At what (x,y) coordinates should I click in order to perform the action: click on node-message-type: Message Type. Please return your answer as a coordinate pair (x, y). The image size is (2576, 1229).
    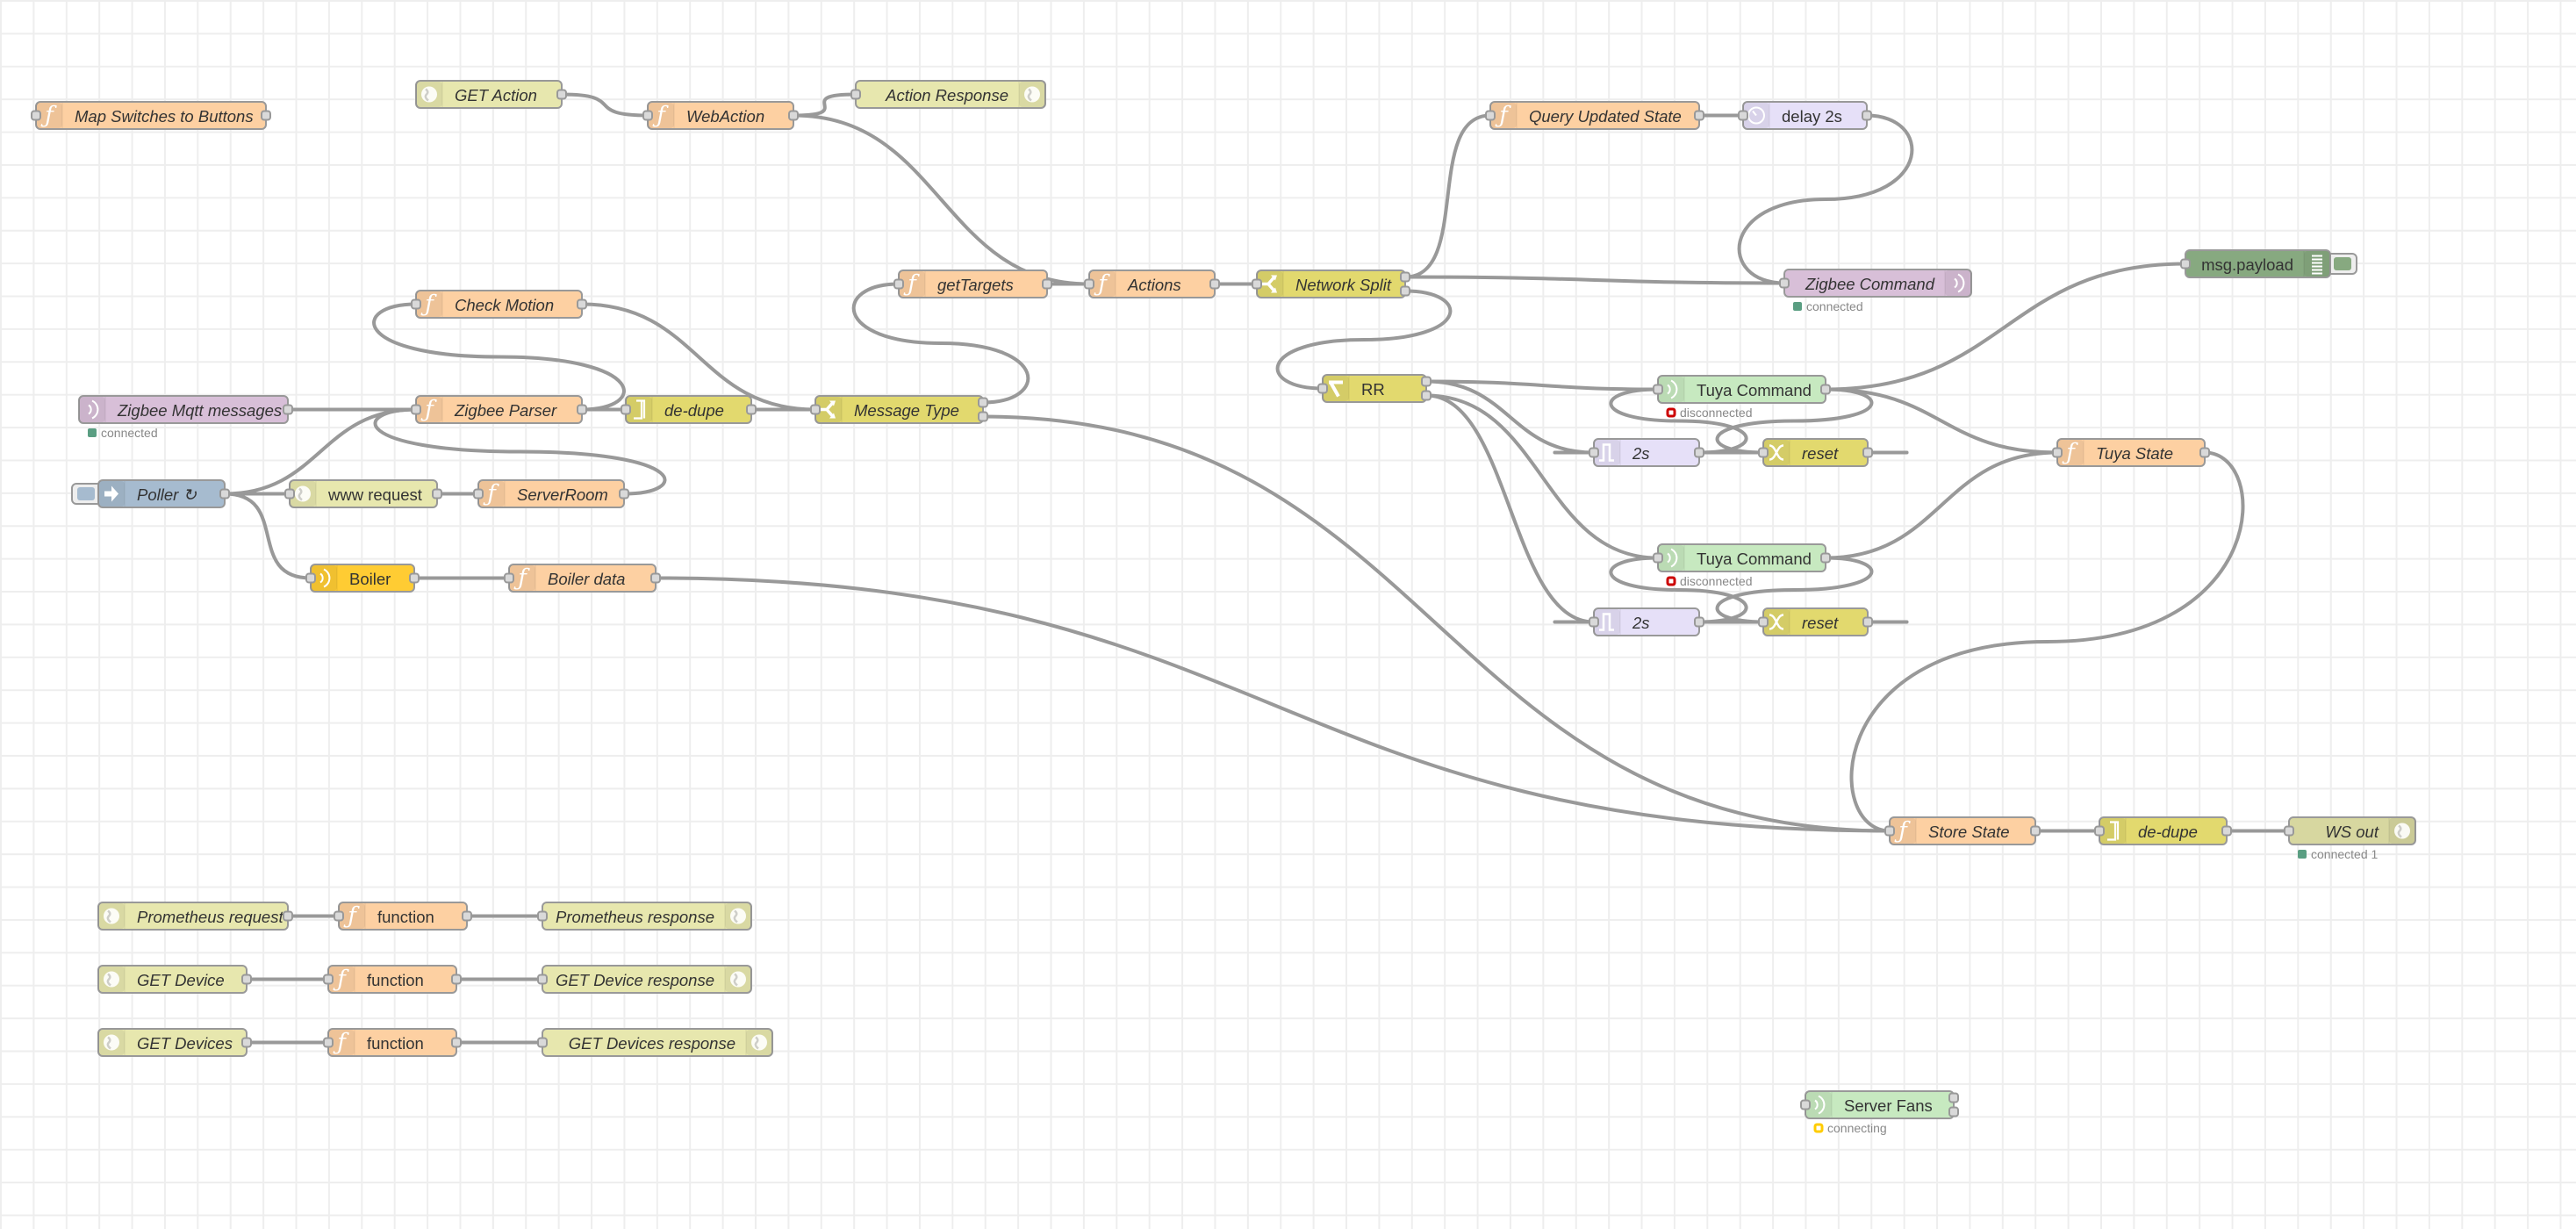
    Looking at the image, I should click on (899, 410).